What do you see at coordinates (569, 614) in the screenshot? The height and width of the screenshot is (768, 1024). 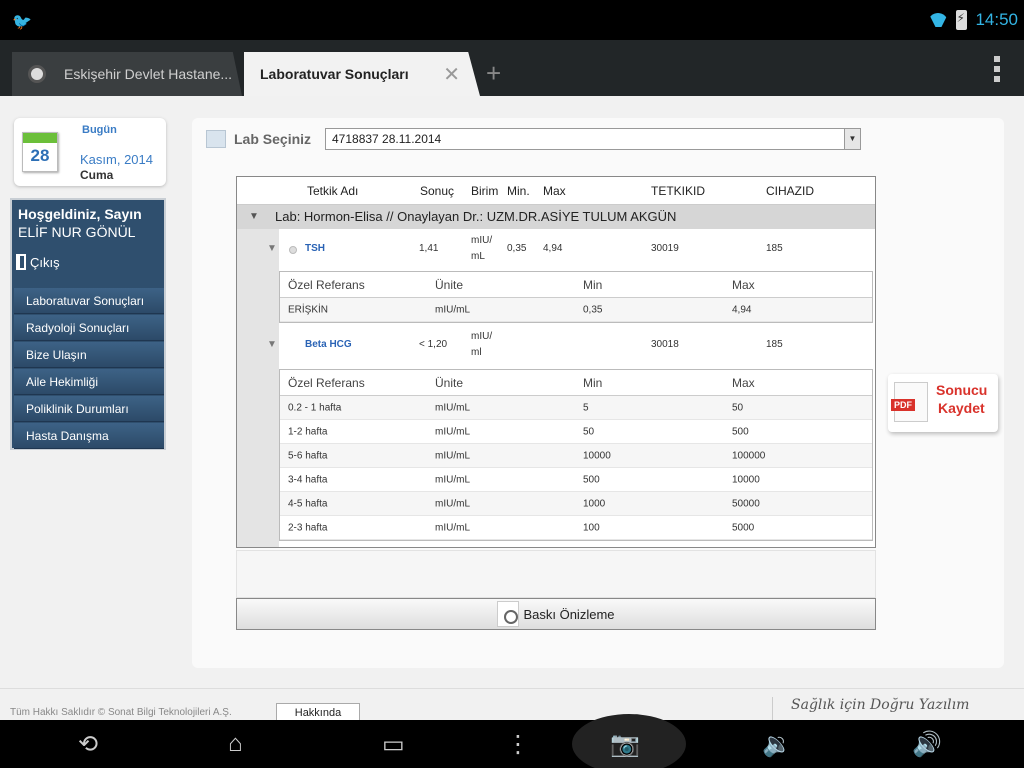 I see `print-preview-label: Baskı Önizleme` at bounding box center [569, 614].